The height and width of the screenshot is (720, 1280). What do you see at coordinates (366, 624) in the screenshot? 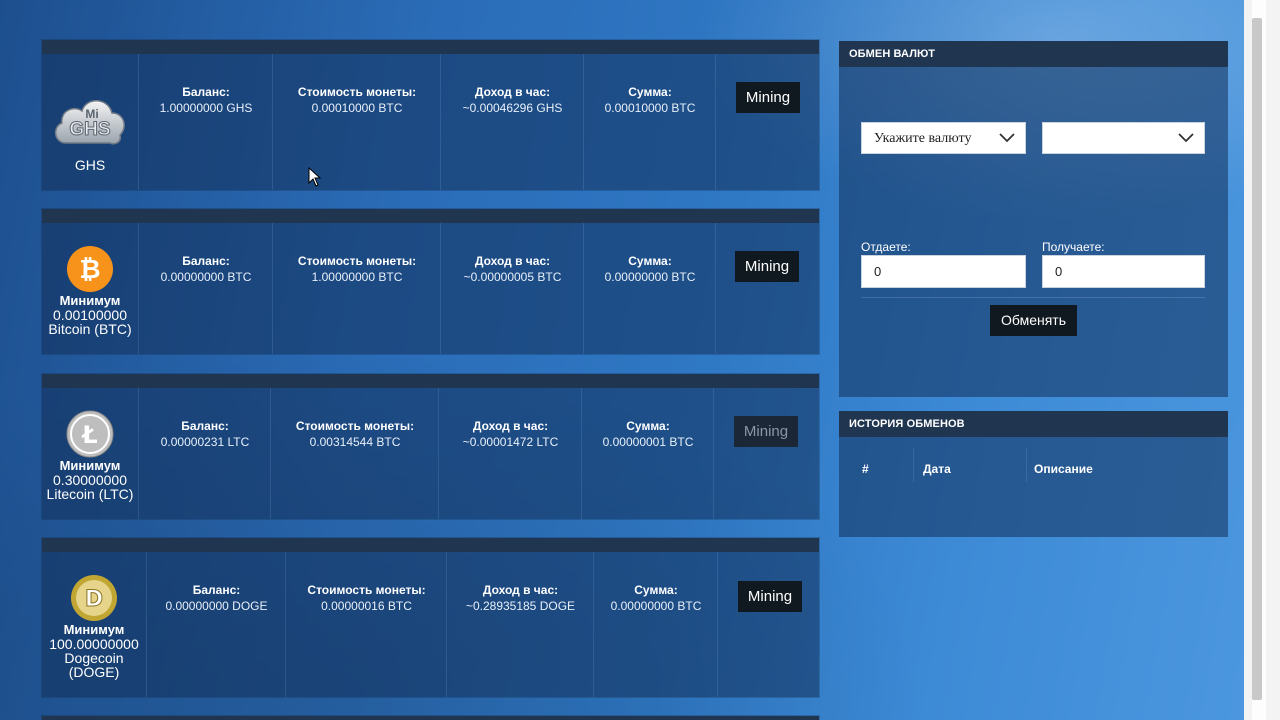
I see `price-cell: Стоимость монеты: 0.00000016 BTC` at bounding box center [366, 624].